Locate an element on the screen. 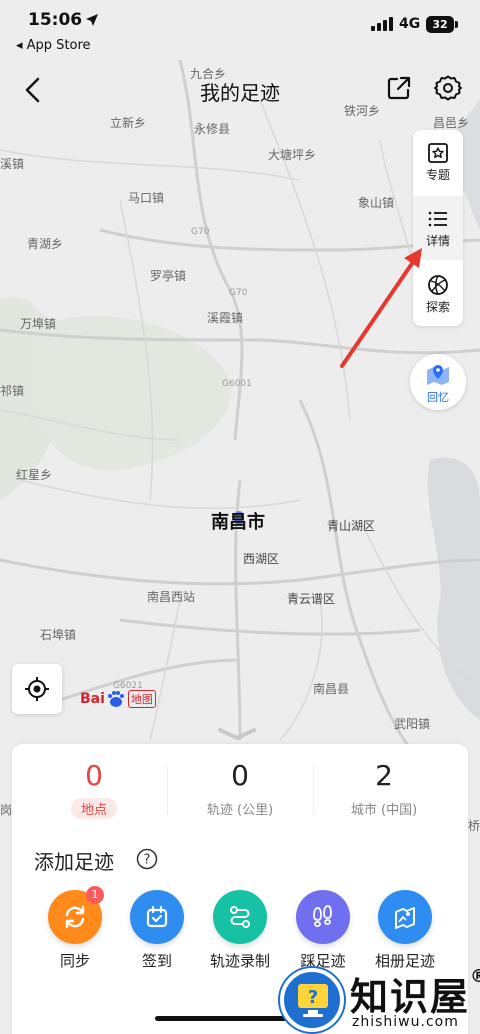 This screenshot has height=1034, width=480. map-label: 青湖乡 is located at coordinates (45, 244).